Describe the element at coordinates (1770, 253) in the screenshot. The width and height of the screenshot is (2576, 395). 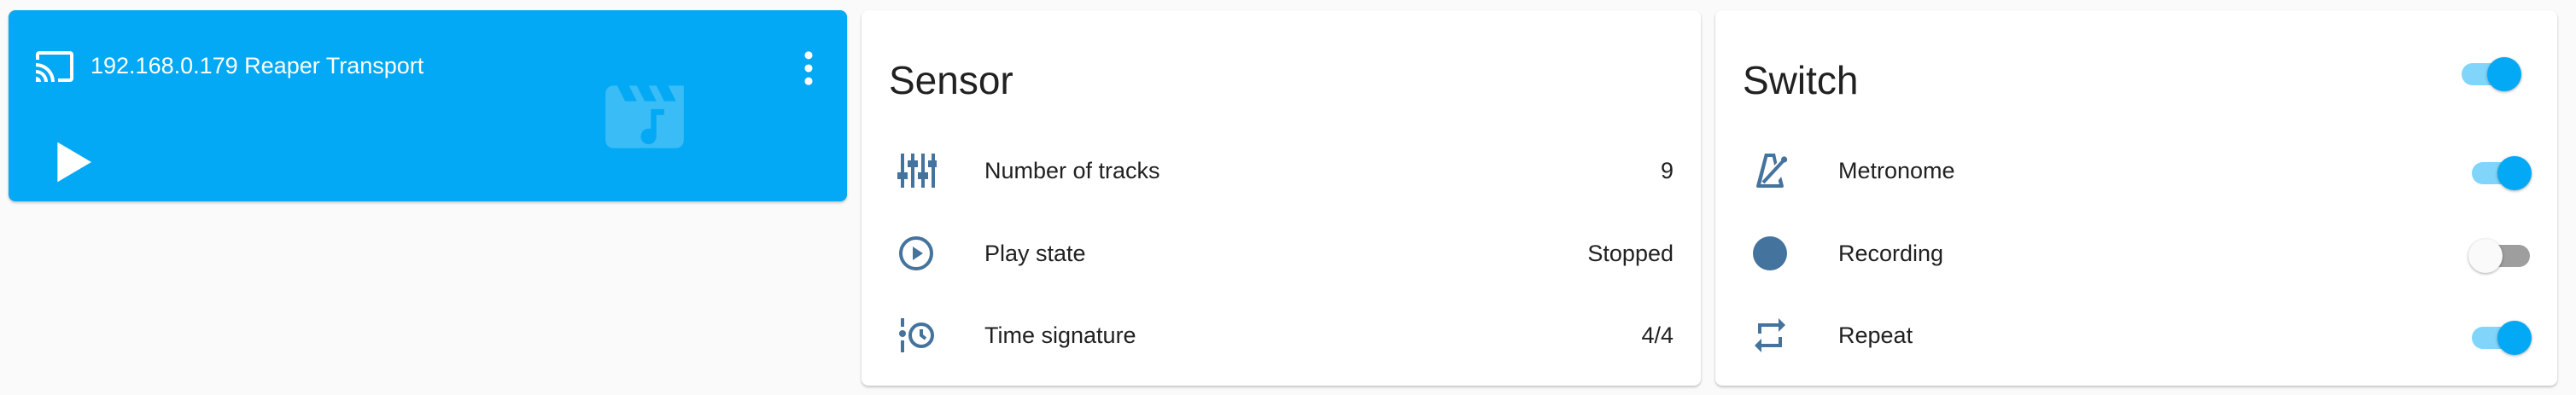
I see `record-icon` at that location.